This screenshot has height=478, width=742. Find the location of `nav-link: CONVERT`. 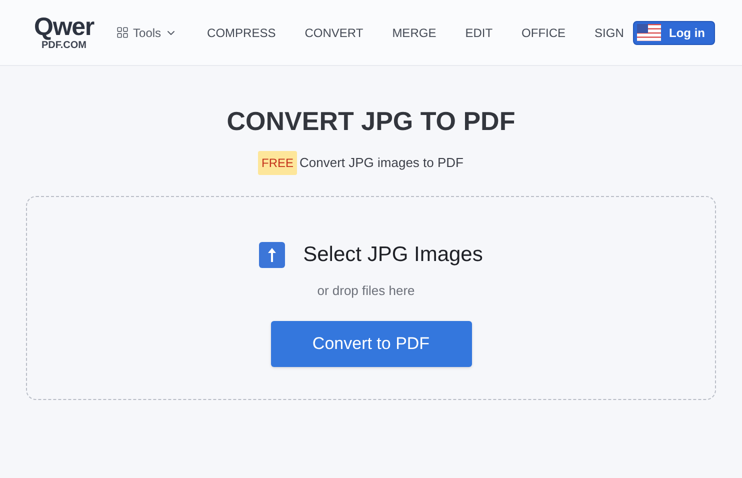

nav-link: CONVERT is located at coordinates (334, 33).